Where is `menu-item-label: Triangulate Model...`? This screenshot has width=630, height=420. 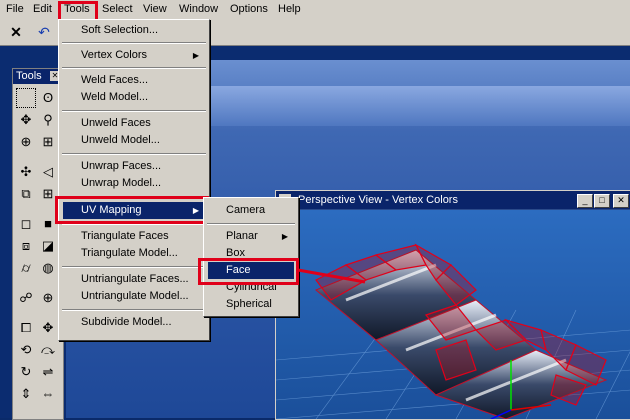
menu-item-label: Triangulate Model... is located at coordinates (129, 253).